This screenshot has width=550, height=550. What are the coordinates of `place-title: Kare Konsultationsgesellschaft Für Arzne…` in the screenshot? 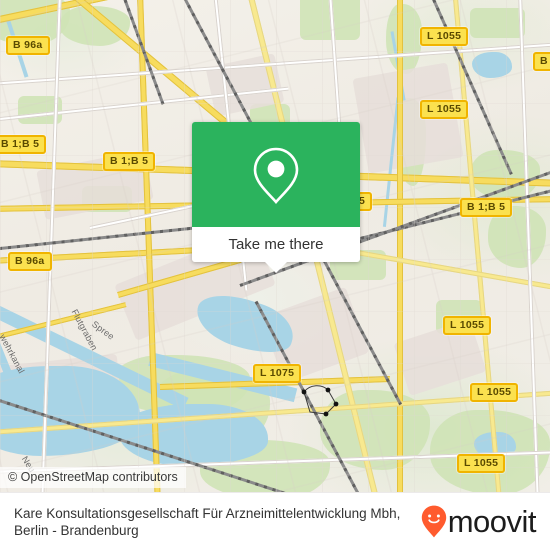 It's located at (207, 521).